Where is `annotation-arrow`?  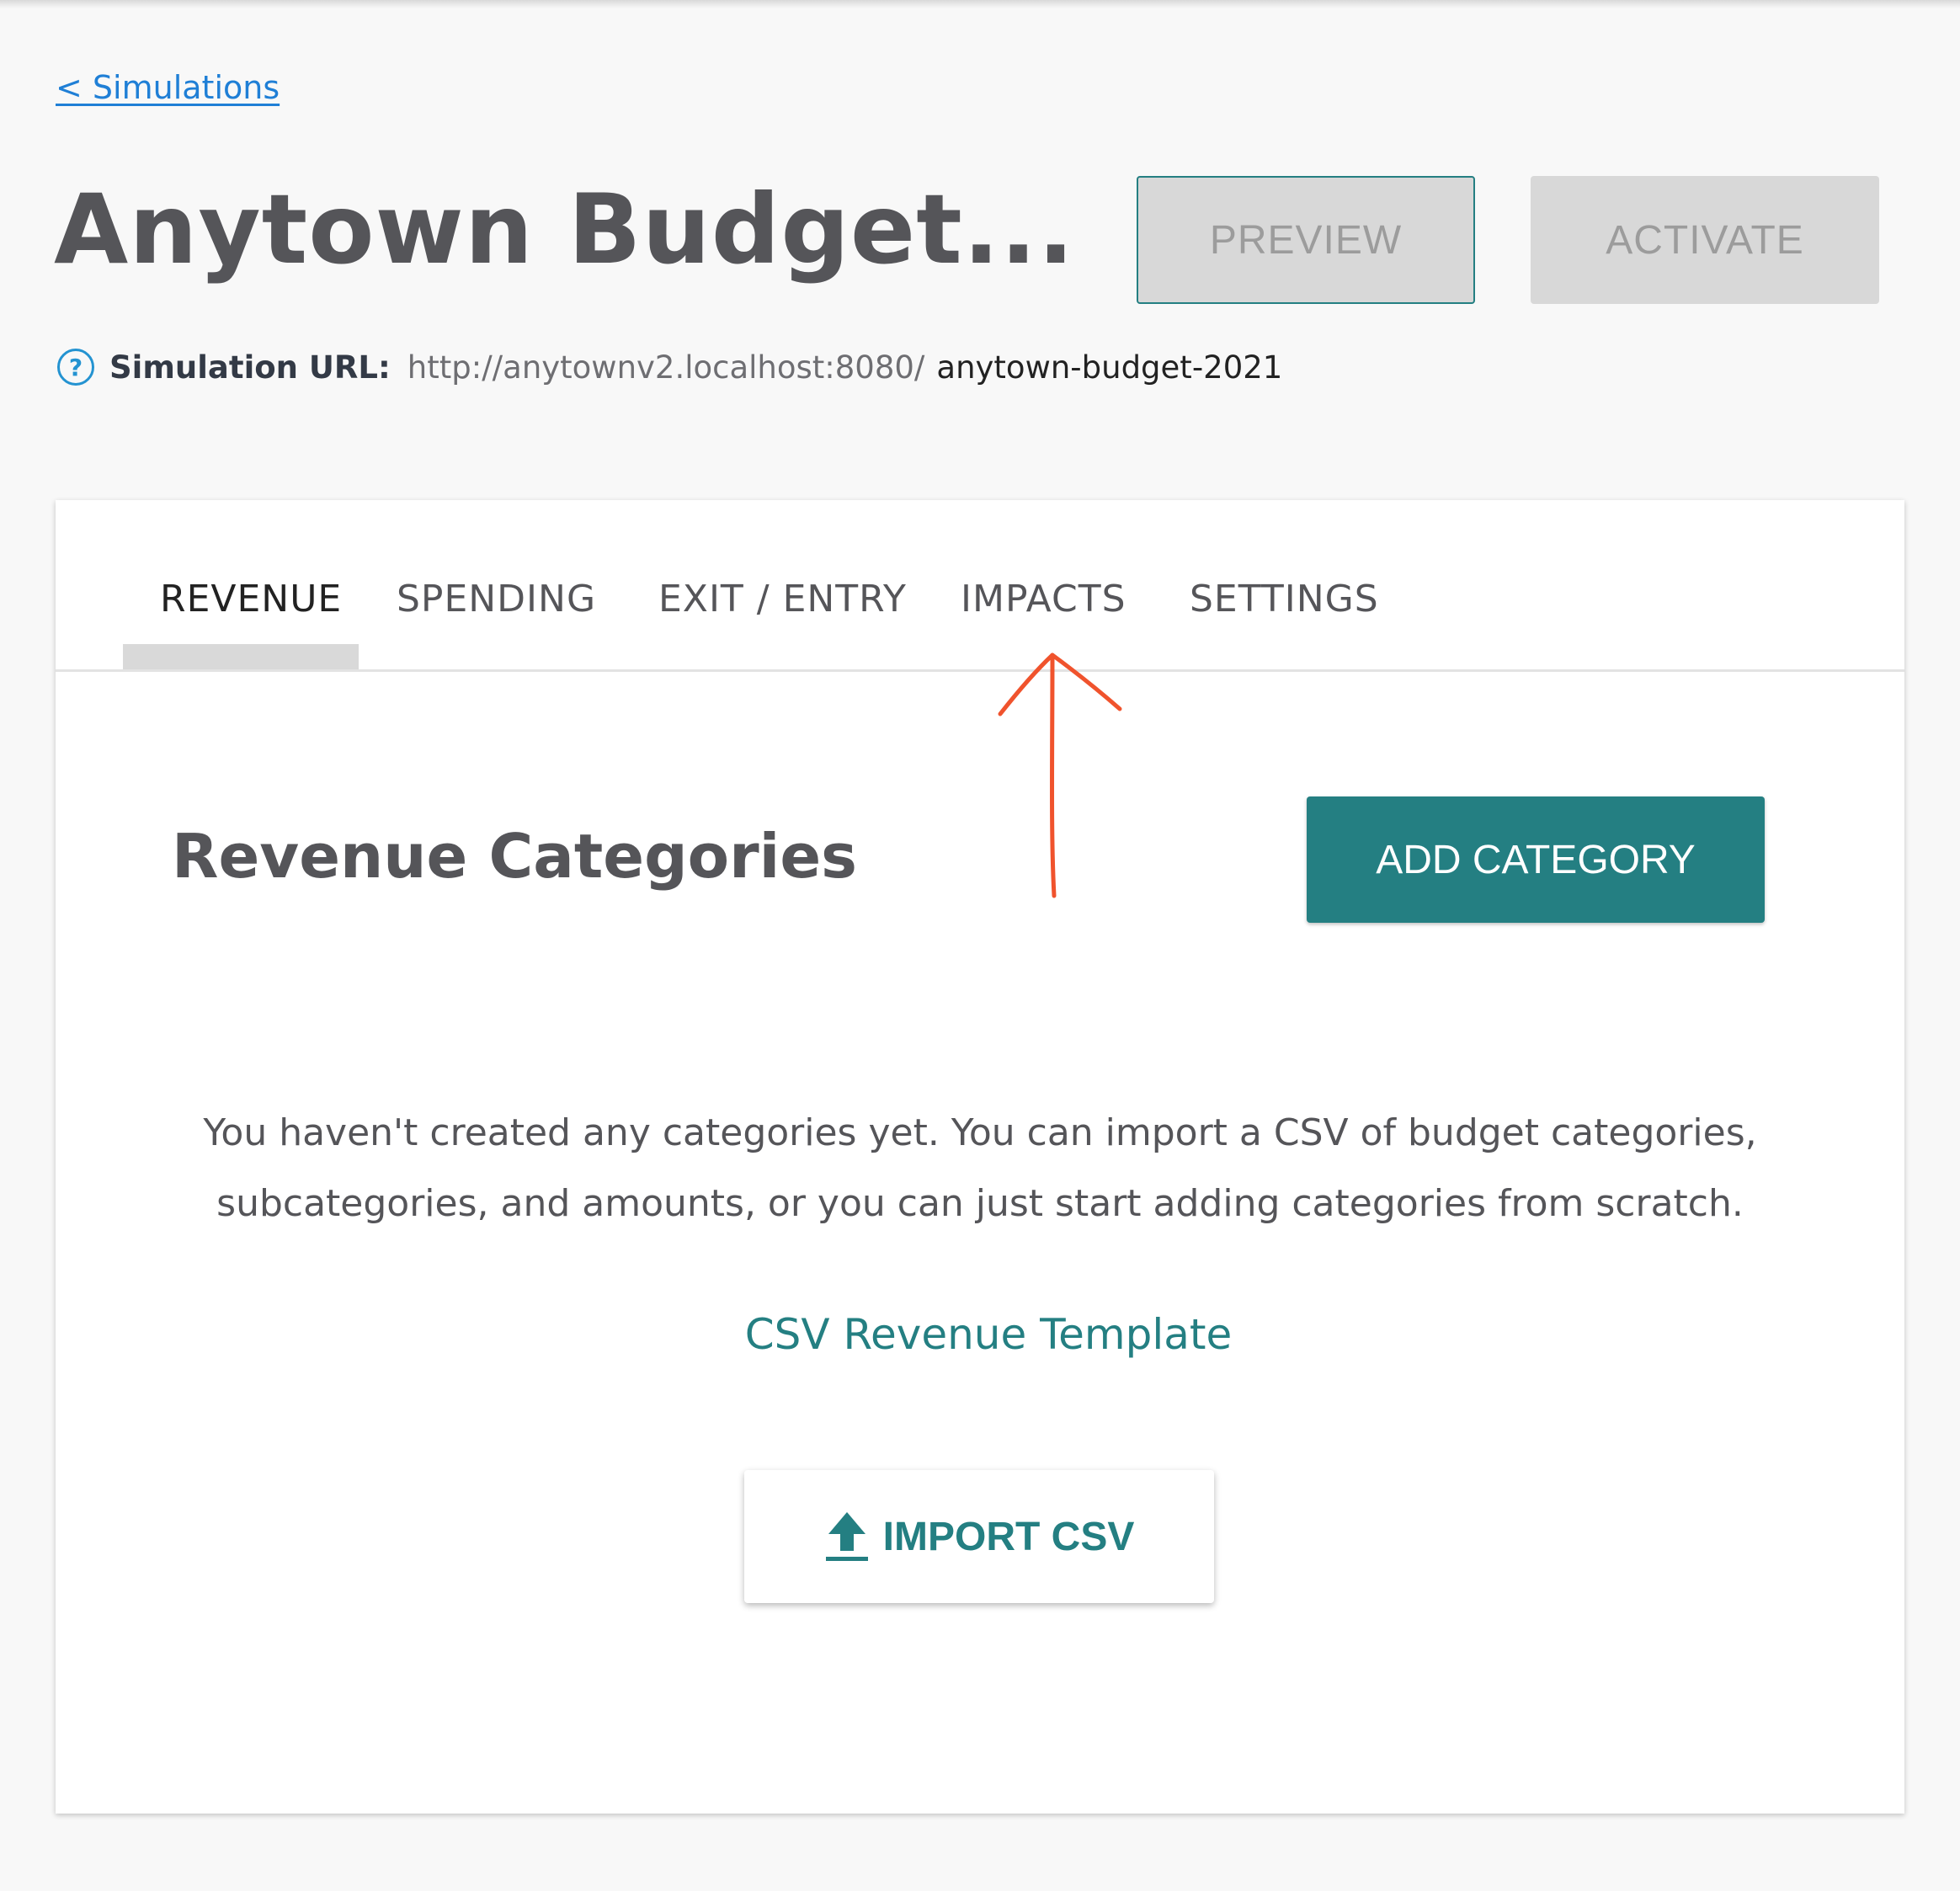 annotation-arrow is located at coordinates (1060, 775).